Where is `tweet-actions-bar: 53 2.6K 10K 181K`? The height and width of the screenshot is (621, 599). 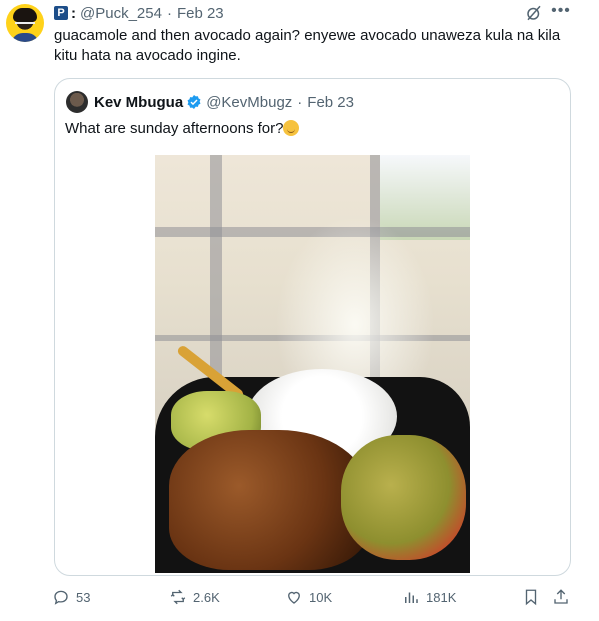 tweet-actions-bar: 53 2.6K 10K 181K is located at coordinates (312, 598).